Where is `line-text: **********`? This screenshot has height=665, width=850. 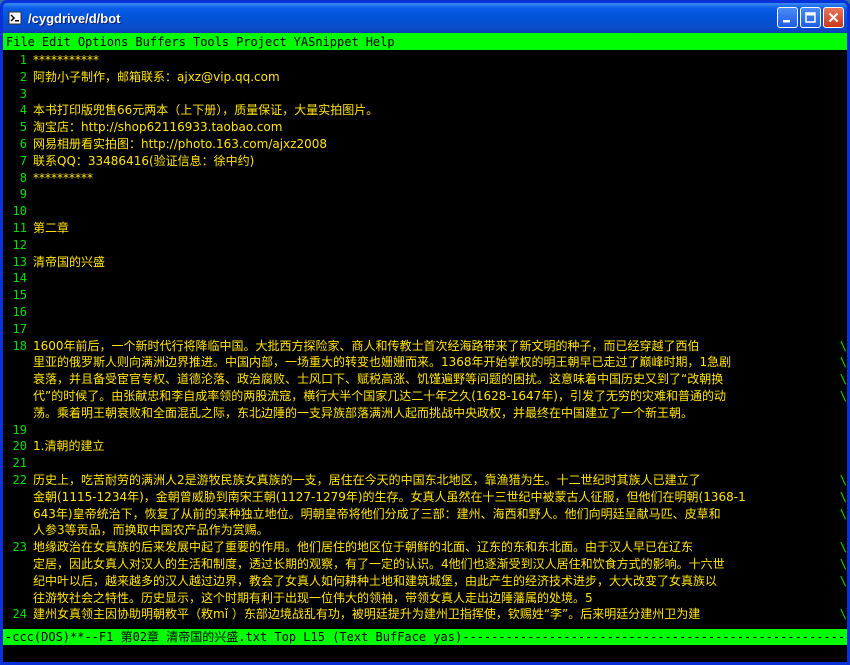
line-text: ********** is located at coordinates (63, 177).